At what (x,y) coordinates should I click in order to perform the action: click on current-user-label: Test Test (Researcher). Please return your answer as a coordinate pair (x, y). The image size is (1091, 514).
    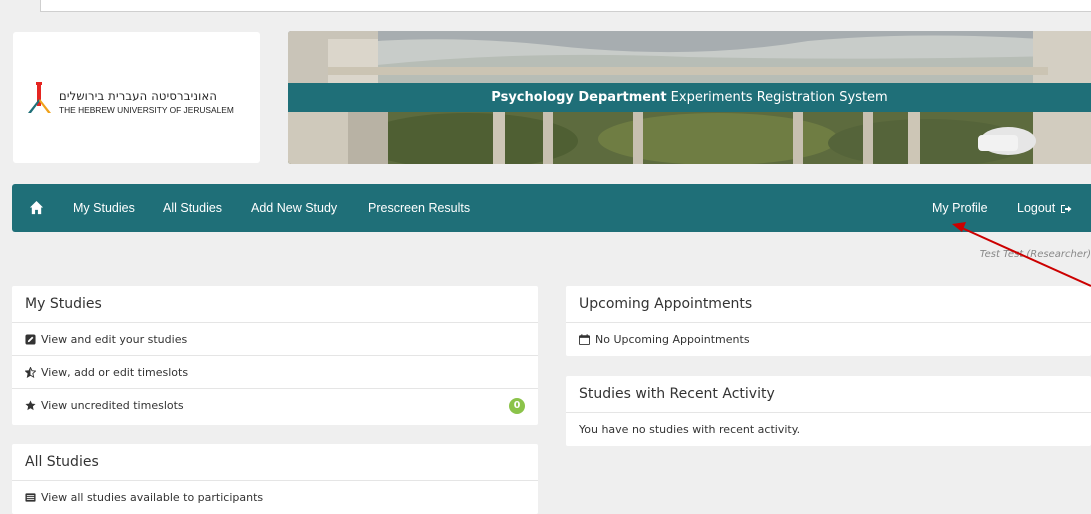
    Looking at the image, I should click on (1035, 254).